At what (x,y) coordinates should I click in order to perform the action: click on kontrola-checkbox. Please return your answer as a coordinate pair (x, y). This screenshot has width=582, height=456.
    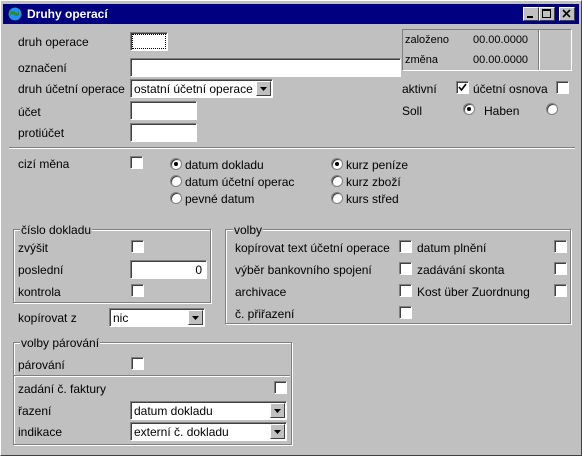
    Looking at the image, I should click on (137, 290).